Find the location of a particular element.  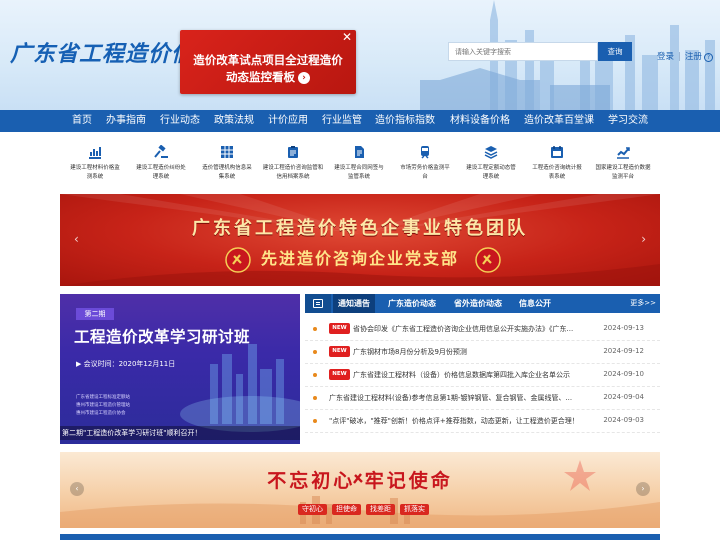

organizer-line: 广东省建设工程标准定额站 is located at coordinates (103, 397).